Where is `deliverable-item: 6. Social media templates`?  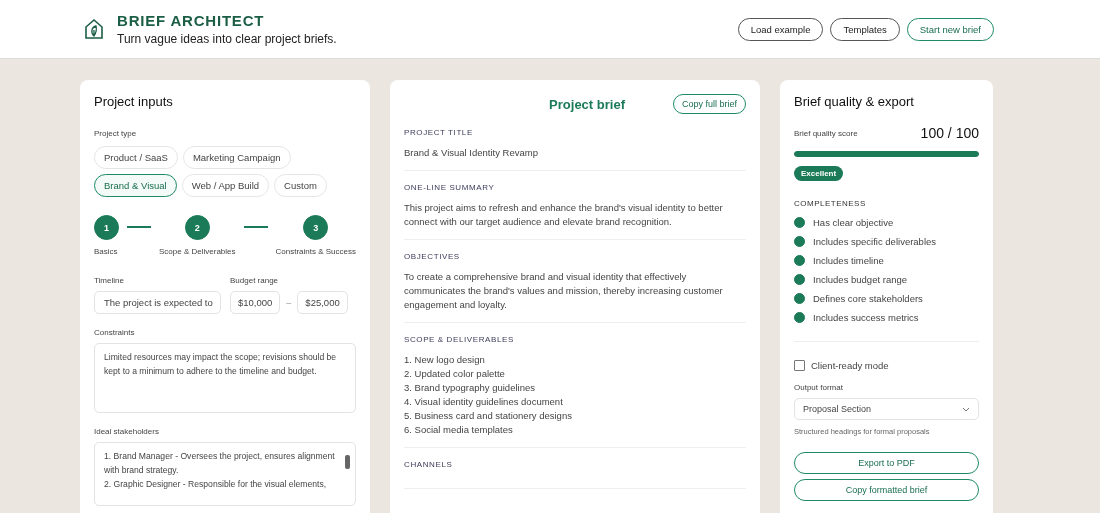 deliverable-item: 6. Social media templates is located at coordinates (459, 430).